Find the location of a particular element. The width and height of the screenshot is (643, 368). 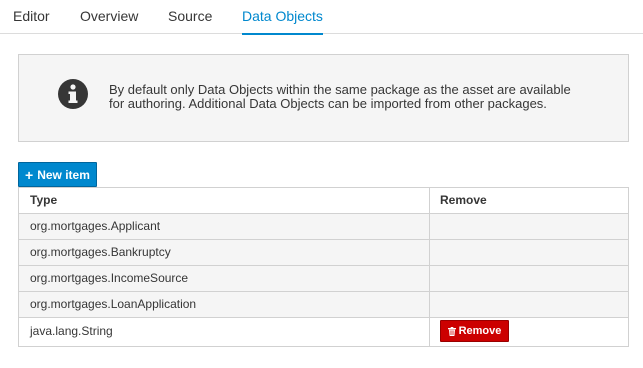

type-cell: java.lang.String is located at coordinates (224, 332).